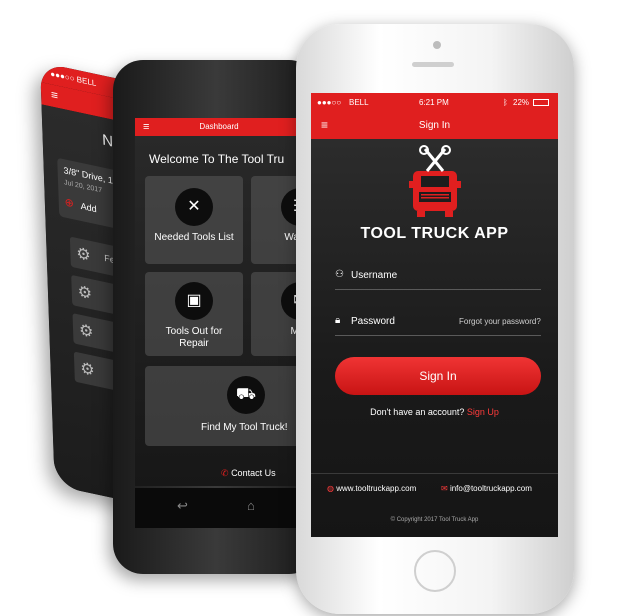 This screenshot has width=623, height=616. I want to click on camera-icon, so click(437, 45).